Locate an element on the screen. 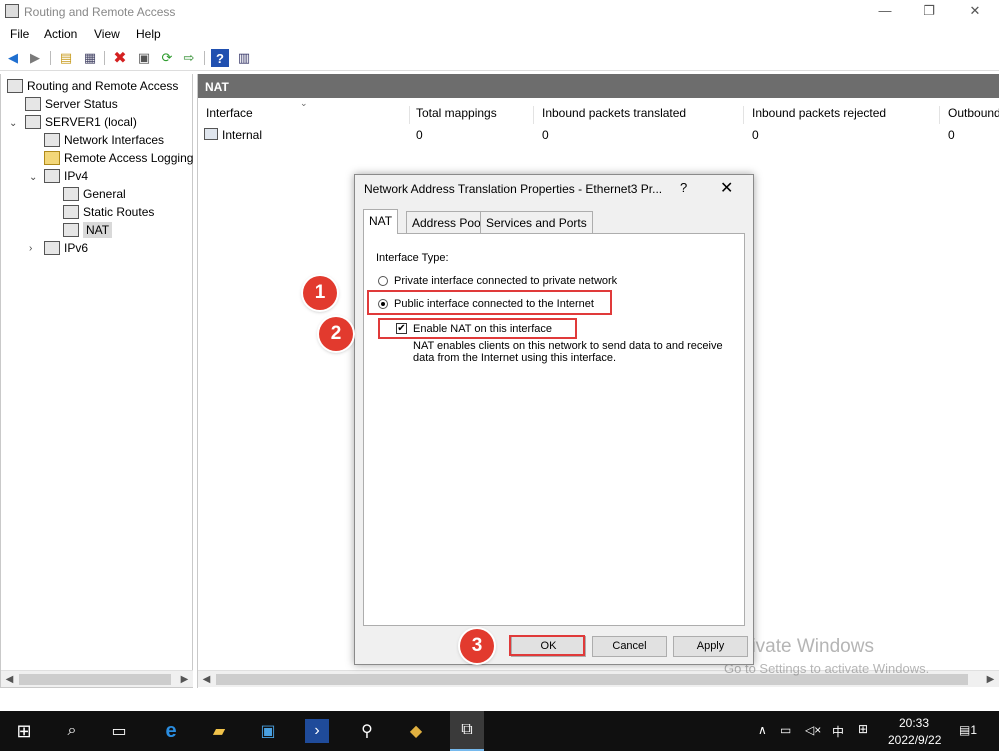 This screenshot has width=999, height=751. network-icon: ▭ is located at coordinates (785, 730).